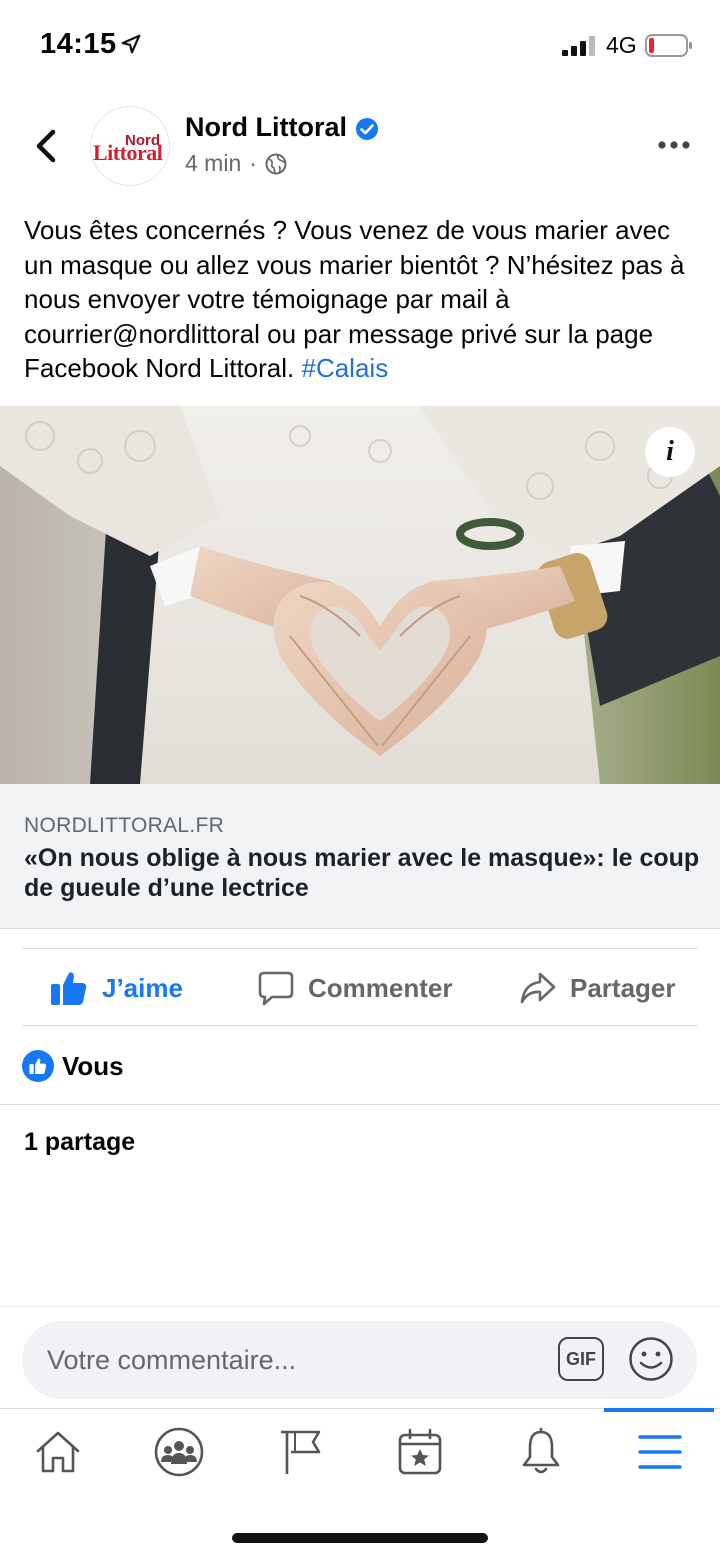 This screenshot has height=1558, width=720. What do you see at coordinates (538, 988) in the screenshot?
I see `share-arrow-icon` at bounding box center [538, 988].